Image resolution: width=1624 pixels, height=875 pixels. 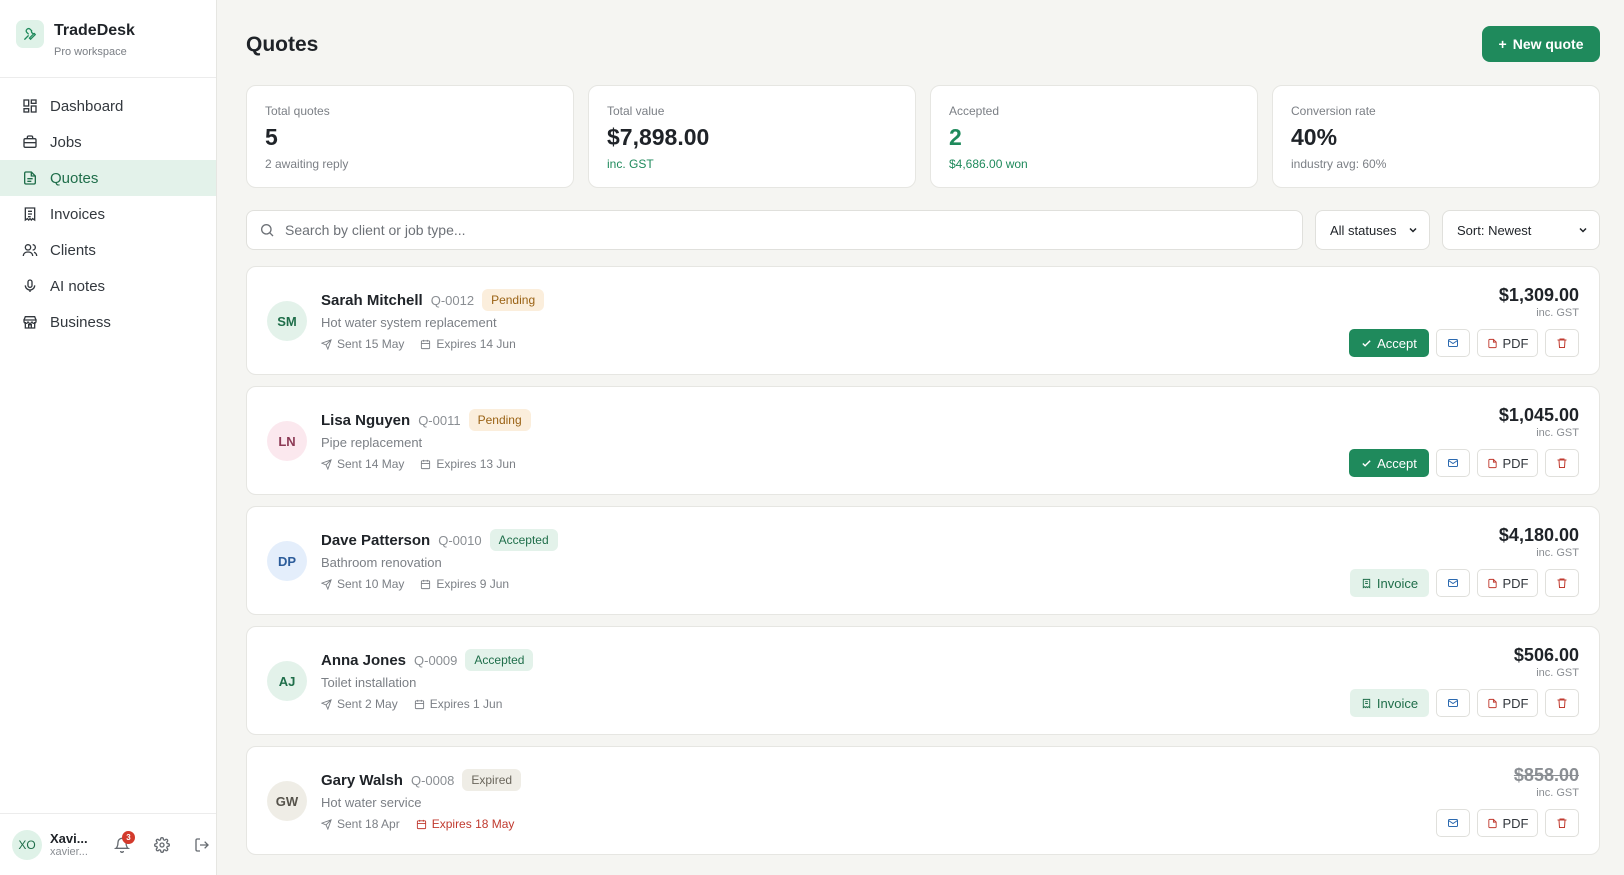 I want to click on logout-button, so click(x=202, y=845).